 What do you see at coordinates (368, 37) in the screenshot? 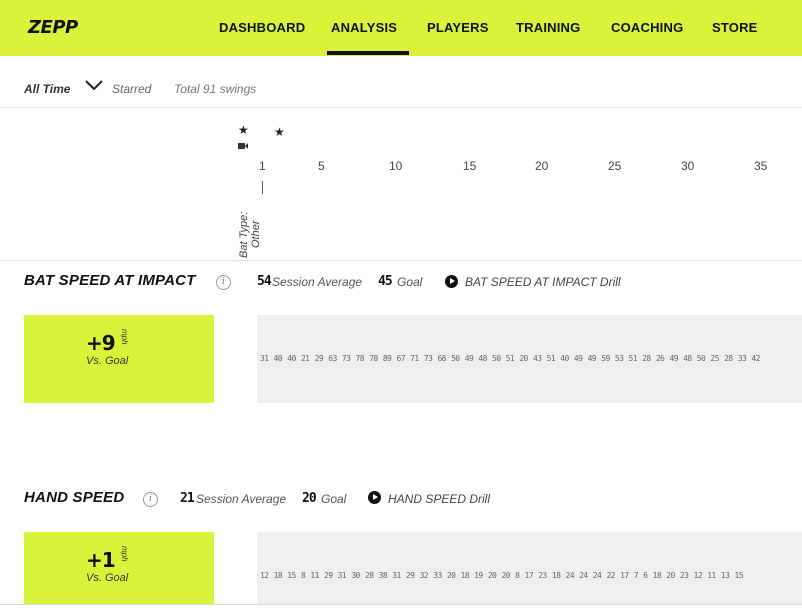
I see `nav-analysis: ANALYSIS` at bounding box center [368, 37].